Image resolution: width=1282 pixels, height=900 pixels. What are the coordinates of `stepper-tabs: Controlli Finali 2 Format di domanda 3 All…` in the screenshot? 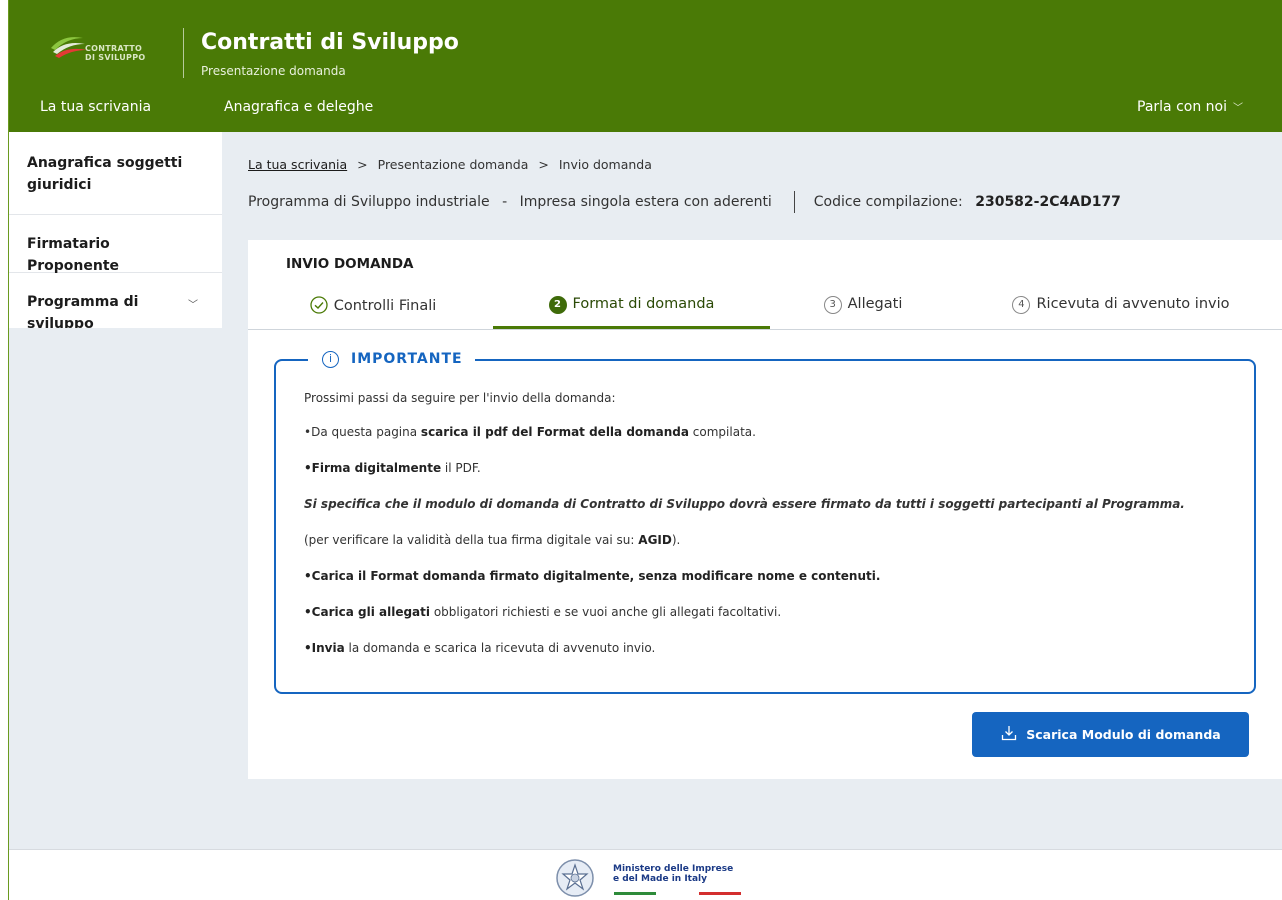 It's located at (765, 309).